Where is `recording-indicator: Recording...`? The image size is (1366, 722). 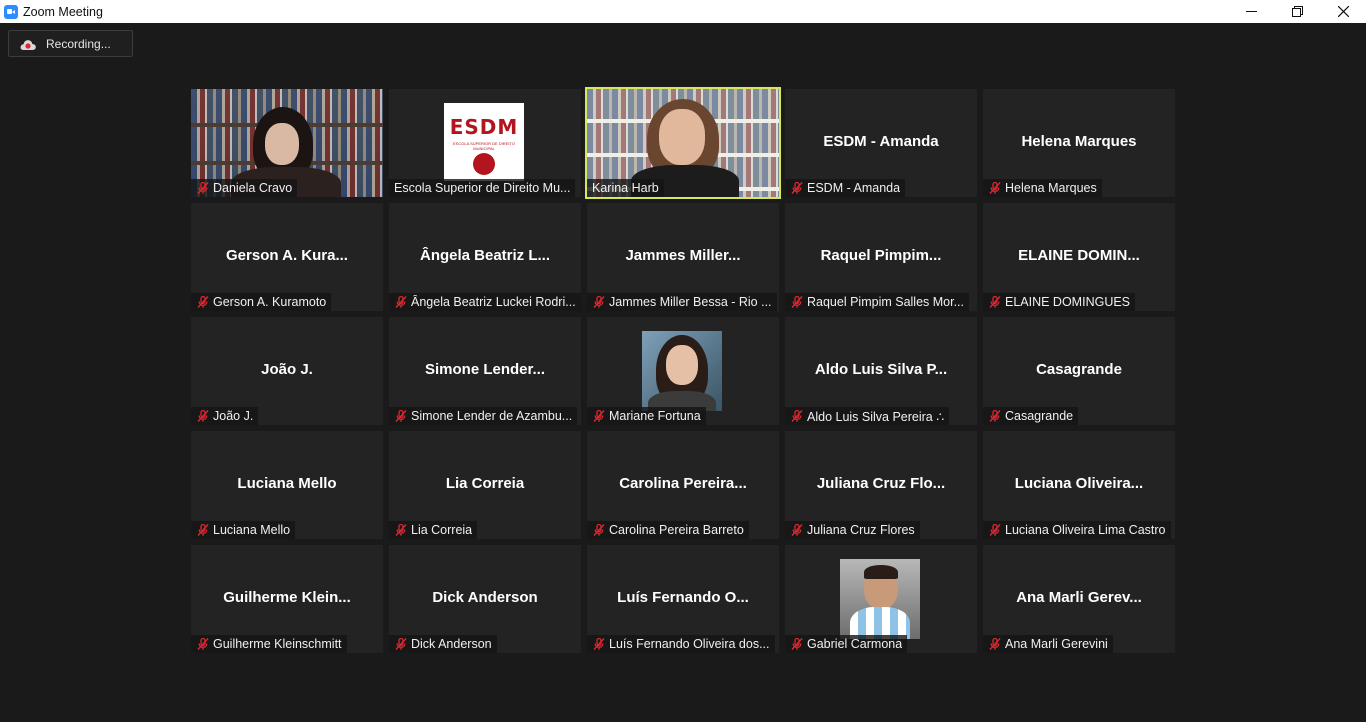
recording-indicator: Recording... is located at coordinates (70, 43).